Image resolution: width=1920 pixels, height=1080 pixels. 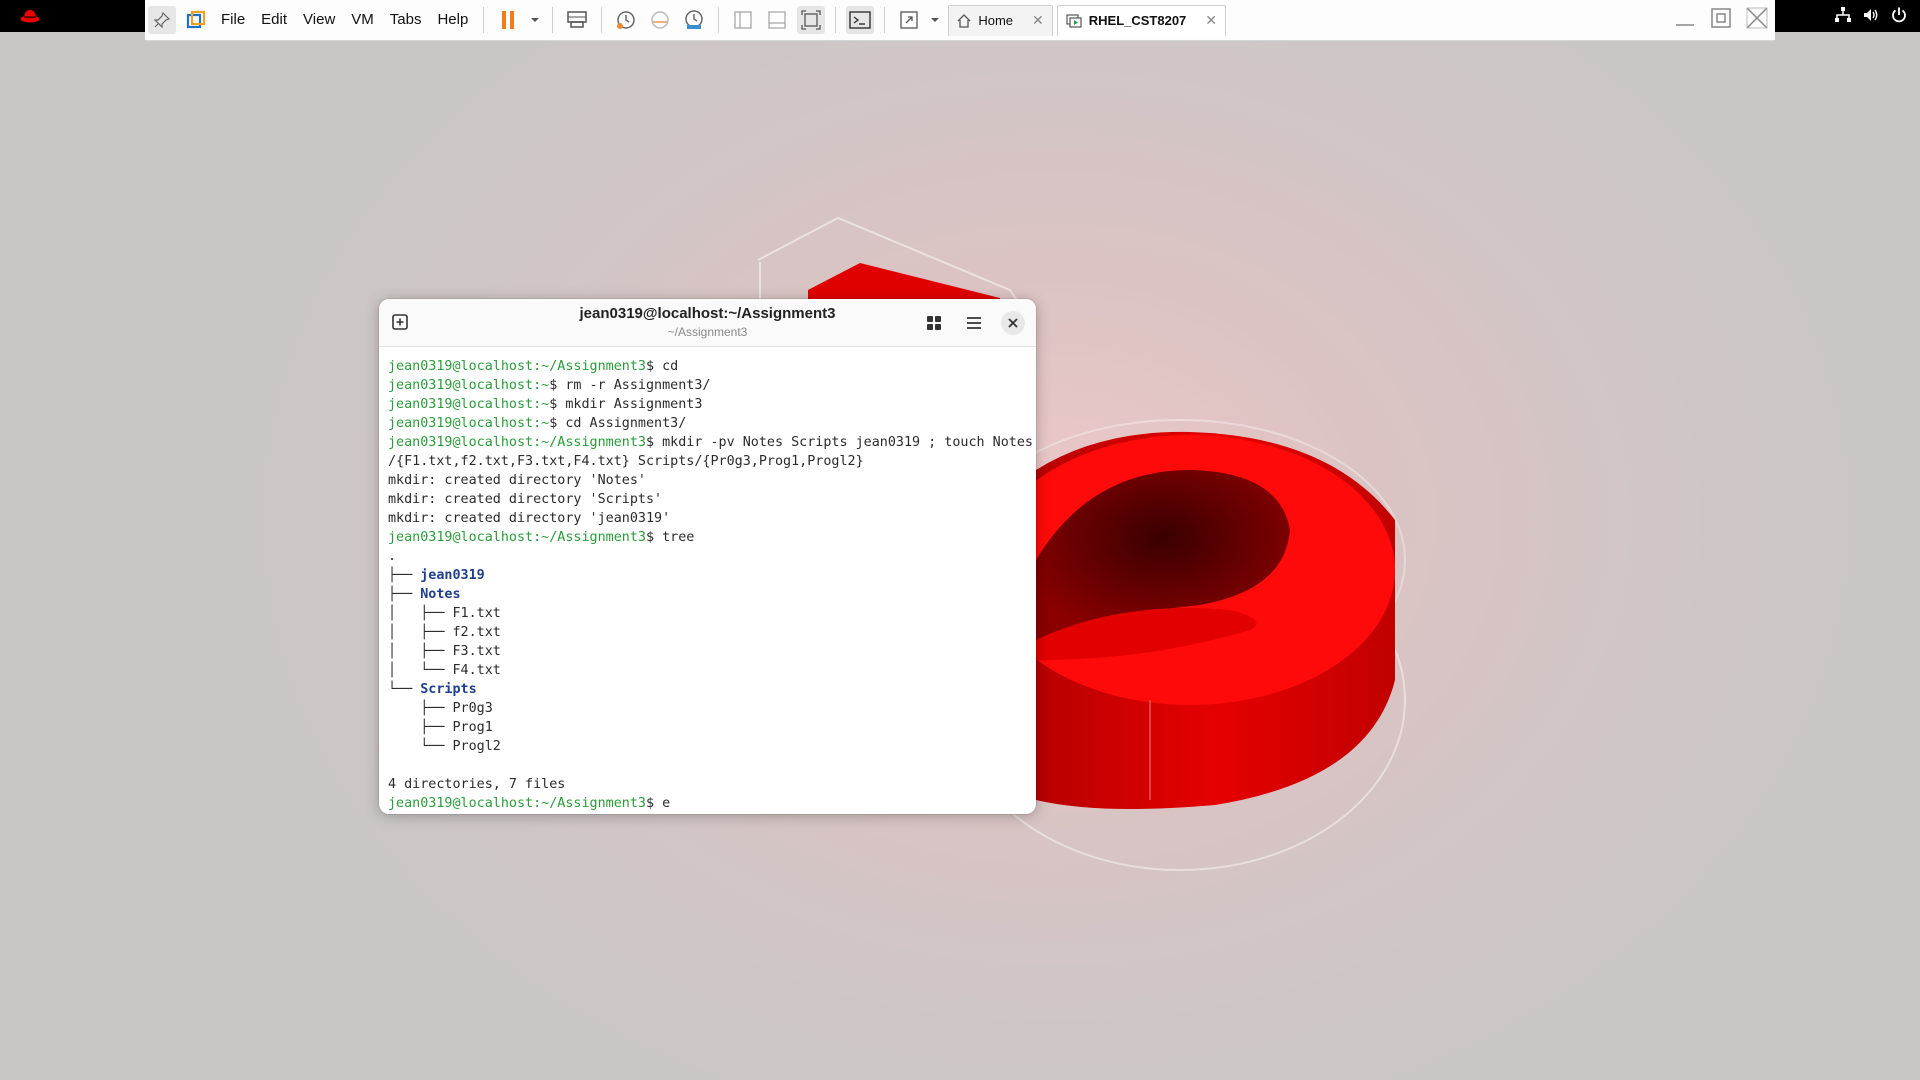 I want to click on minimize-icon, so click(x=1685, y=18).